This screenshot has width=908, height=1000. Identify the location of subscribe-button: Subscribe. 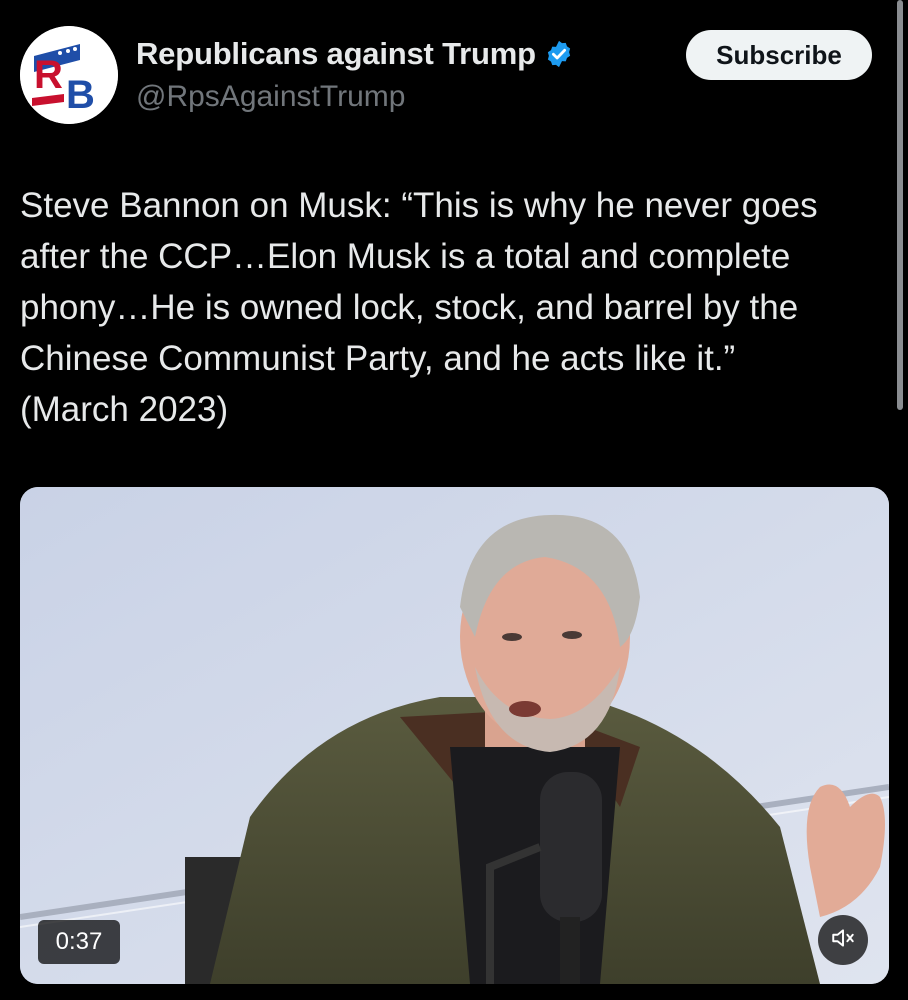
(779, 55).